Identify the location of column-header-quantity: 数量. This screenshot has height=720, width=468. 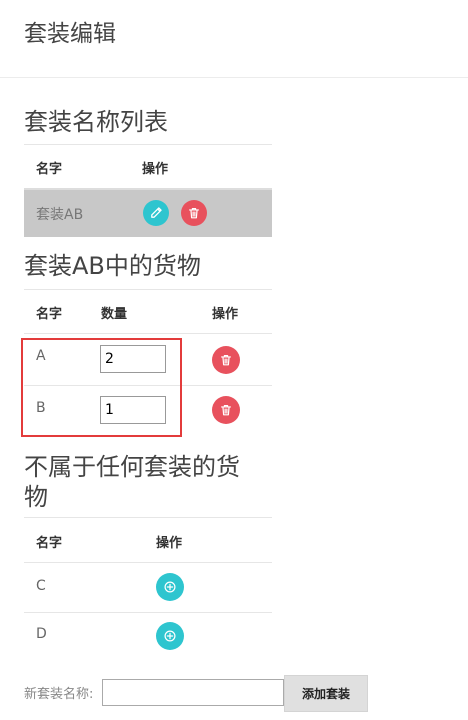
(114, 314).